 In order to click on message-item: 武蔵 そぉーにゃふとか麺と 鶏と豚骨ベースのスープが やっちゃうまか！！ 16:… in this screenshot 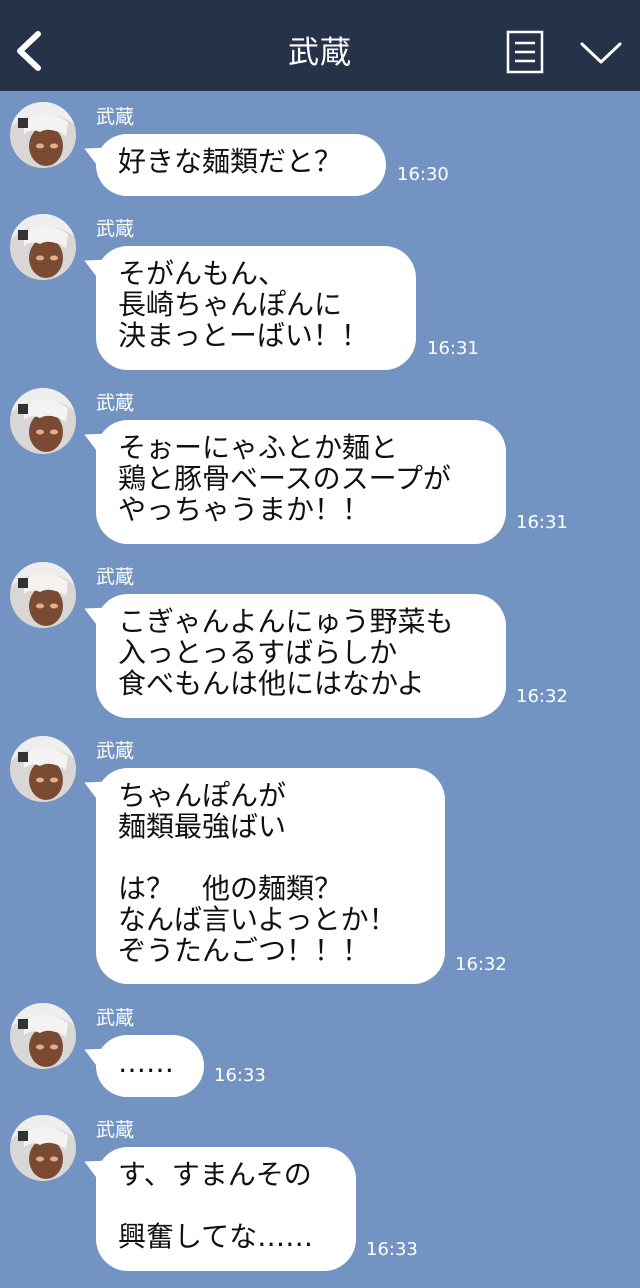, I will do `click(320, 464)`.